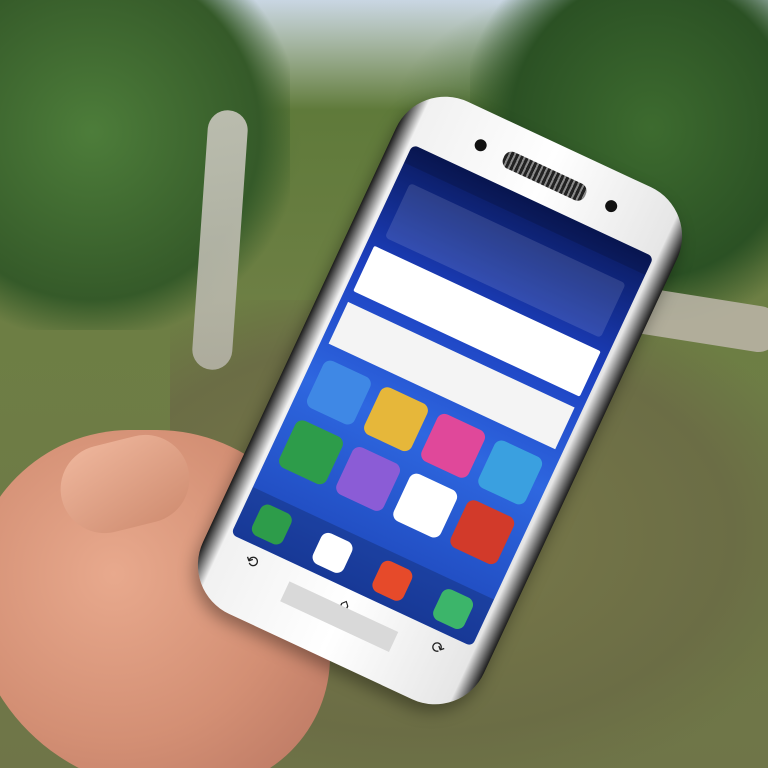 This screenshot has height=768, width=768. What do you see at coordinates (438, 647) in the screenshot?
I see `menu-icon: ⟳` at bounding box center [438, 647].